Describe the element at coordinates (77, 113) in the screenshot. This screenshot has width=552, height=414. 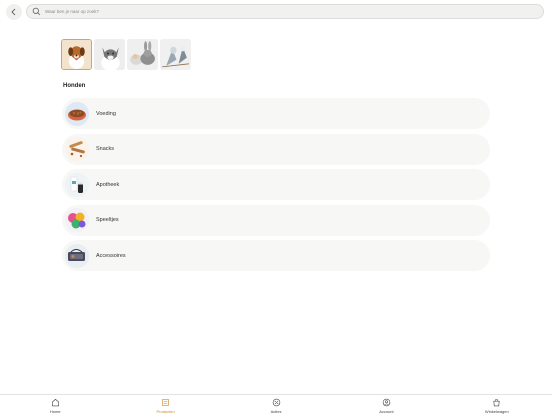
I see `food-bowl-icon` at that location.